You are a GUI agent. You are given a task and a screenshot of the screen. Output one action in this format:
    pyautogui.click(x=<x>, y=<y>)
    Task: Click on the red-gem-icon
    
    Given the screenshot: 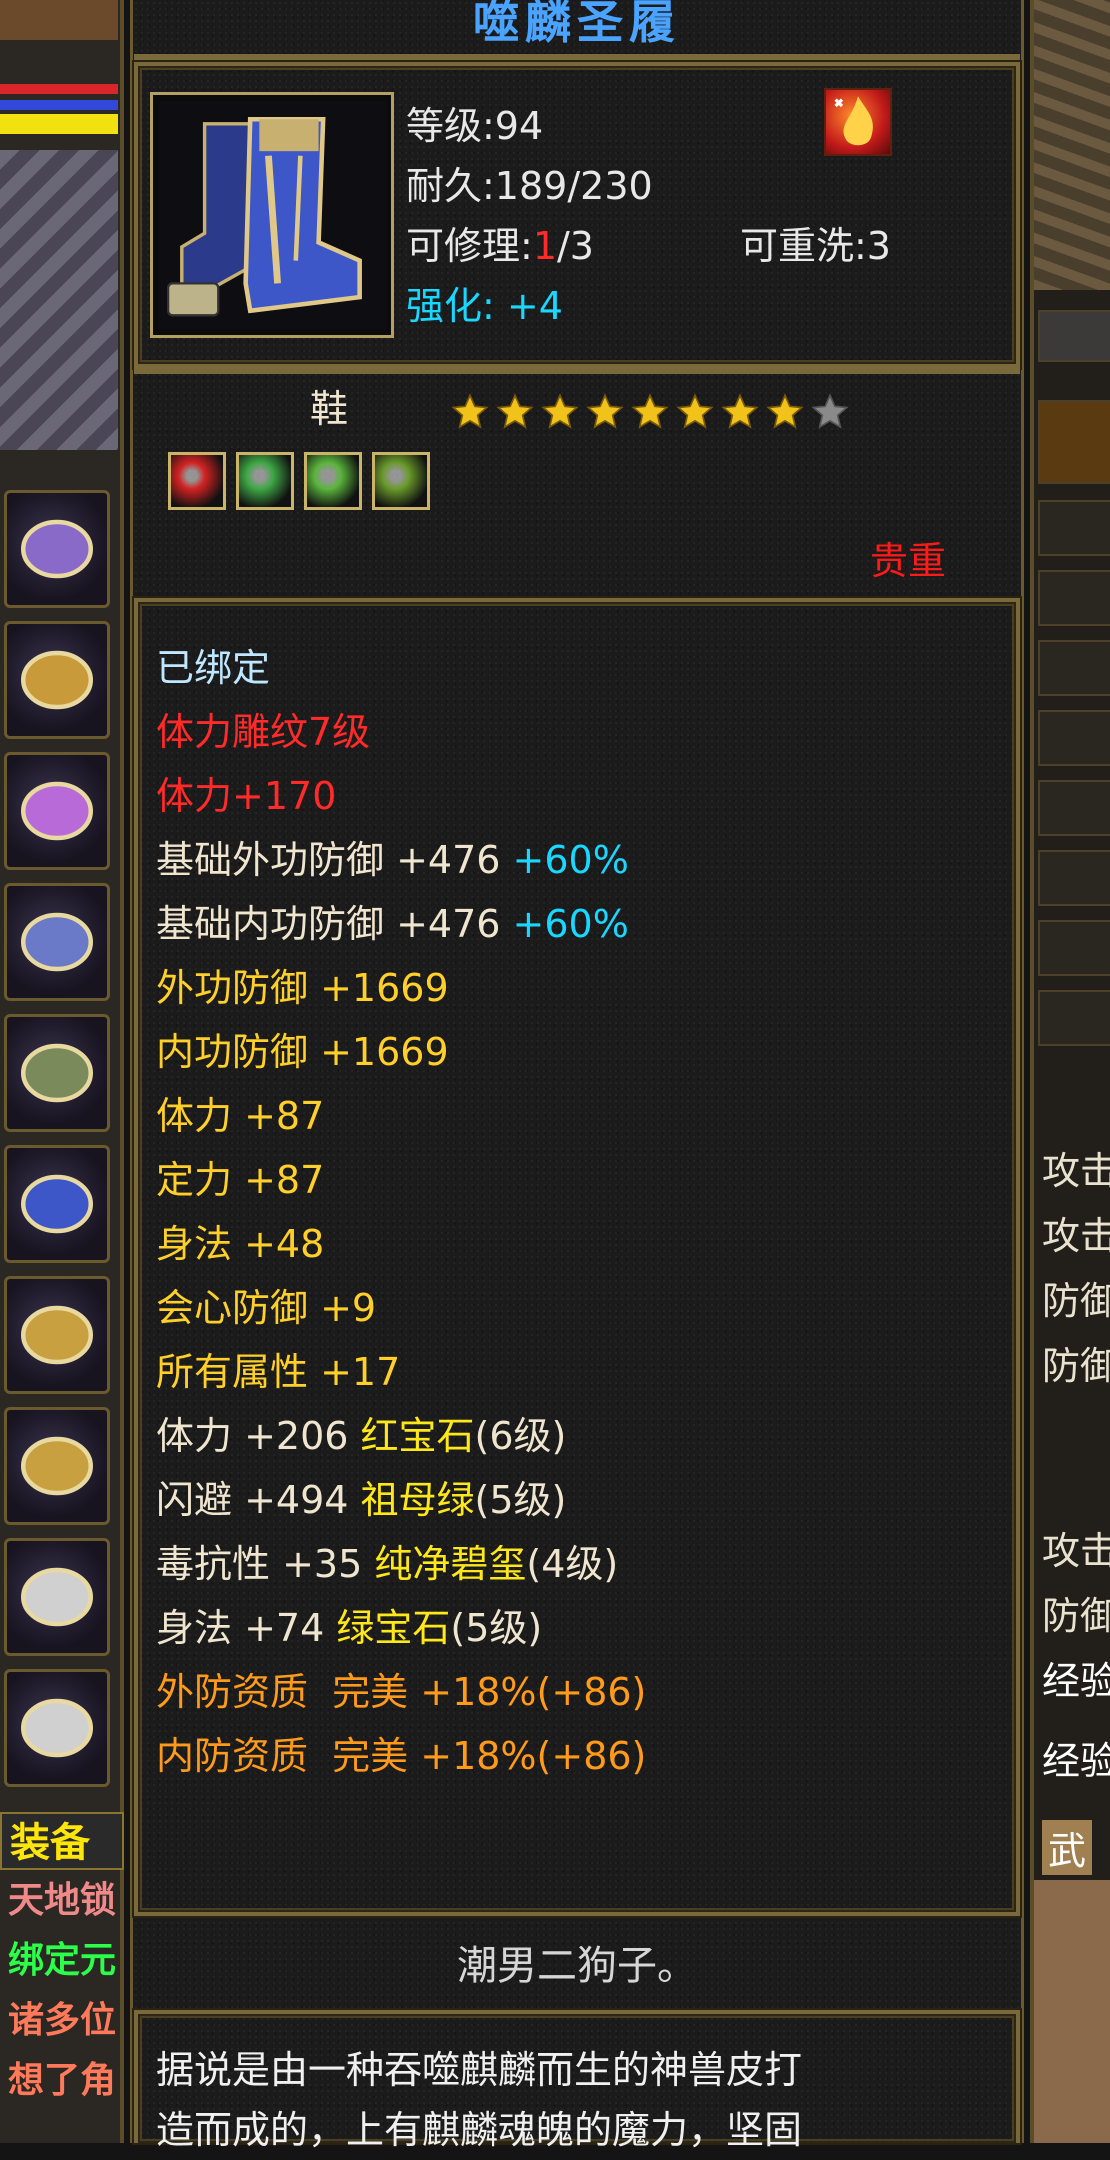 What is the action you would take?
    pyautogui.click(x=197, y=481)
    